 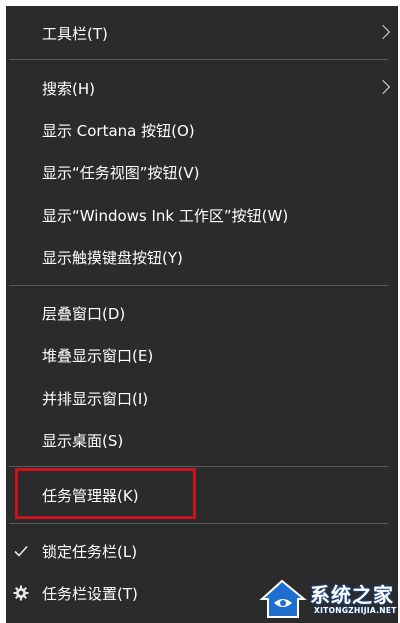 What do you see at coordinates (90, 551) in the screenshot?
I see `menu-item-label: 锁定任务栏(L)` at bounding box center [90, 551].